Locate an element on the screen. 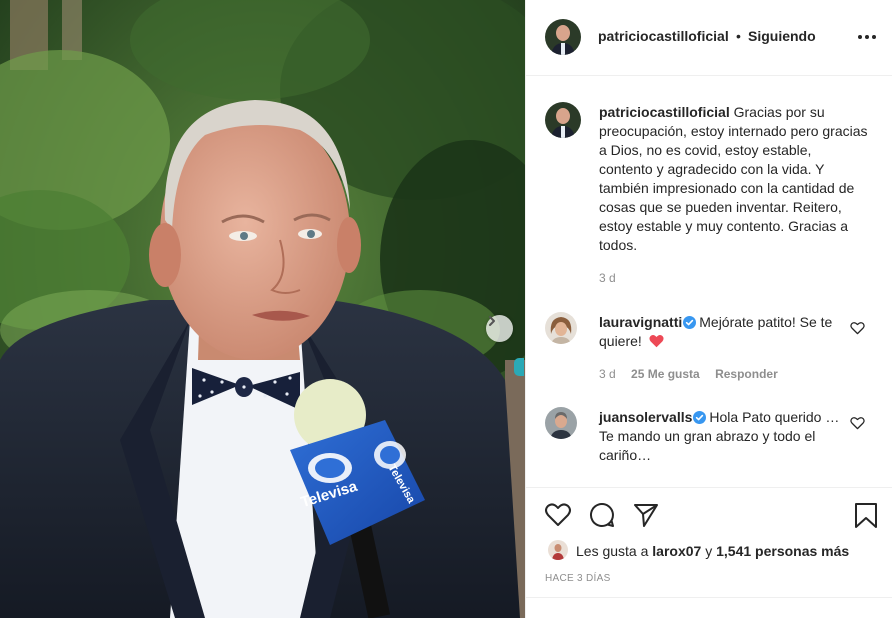 This screenshot has width=892, height=618. comment-bubble-icon is located at coordinates (602, 514).